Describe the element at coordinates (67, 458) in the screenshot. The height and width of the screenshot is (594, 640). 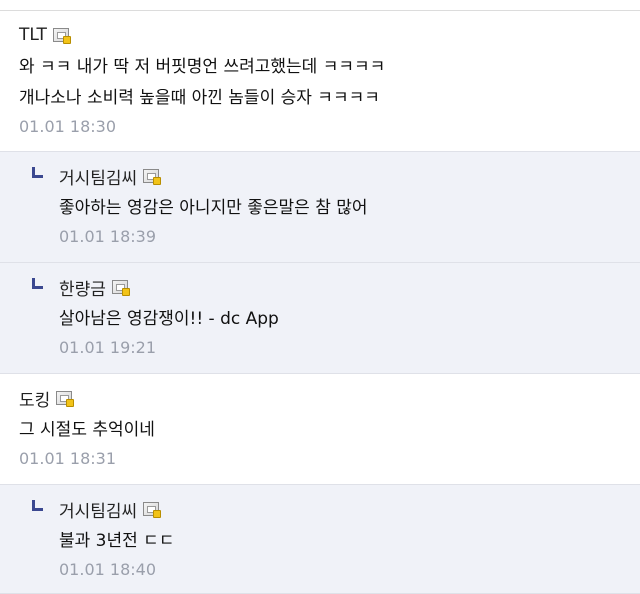
I see `comment-timestamp: 01.01 18:31` at that location.